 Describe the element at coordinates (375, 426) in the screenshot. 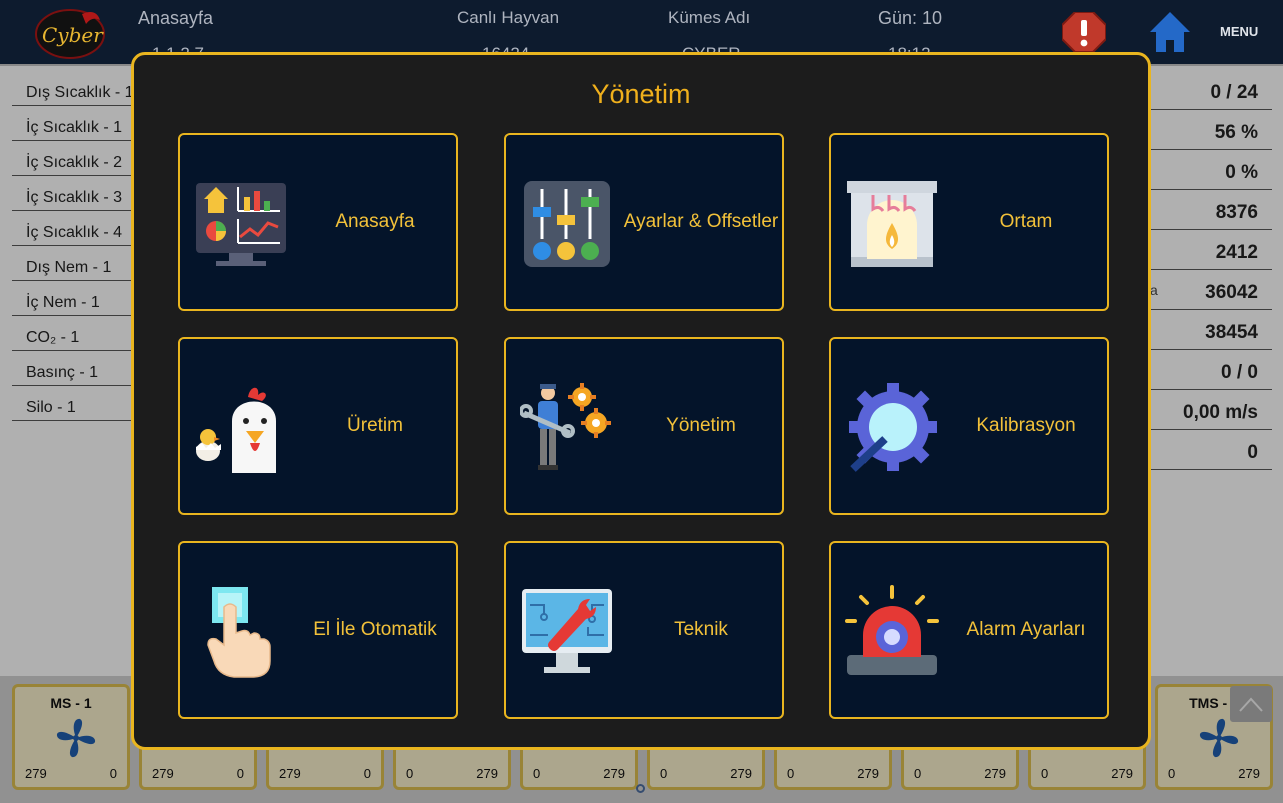

I see `tile-label: Üretim` at that location.